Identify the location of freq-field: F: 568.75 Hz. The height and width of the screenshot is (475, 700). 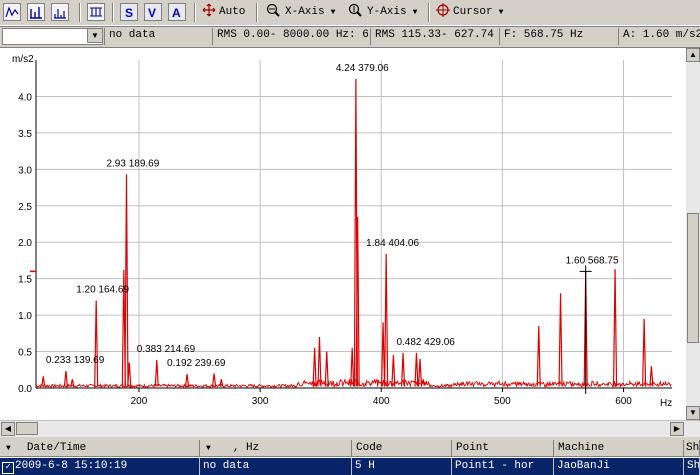
(558, 36).